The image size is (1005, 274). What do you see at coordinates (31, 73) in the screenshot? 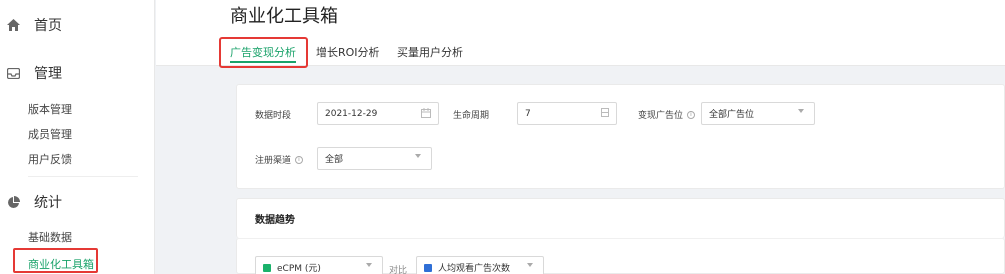
I see `nav-manage: 管理` at bounding box center [31, 73].